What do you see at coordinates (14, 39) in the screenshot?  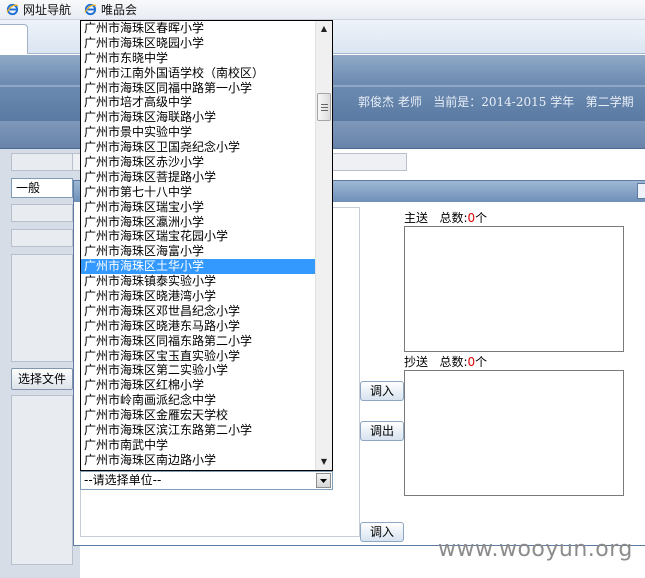 I see `browser-tab` at bounding box center [14, 39].